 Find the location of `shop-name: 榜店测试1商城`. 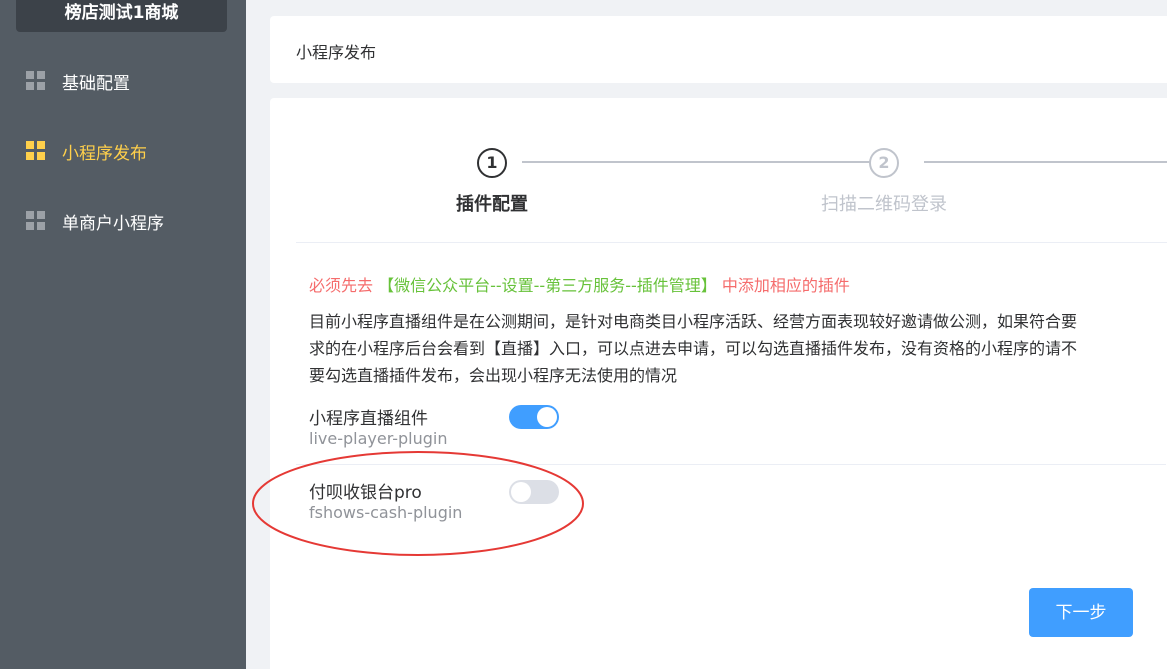

shop-name: 榜店测试1商城 is located at coordinates (121, 16).